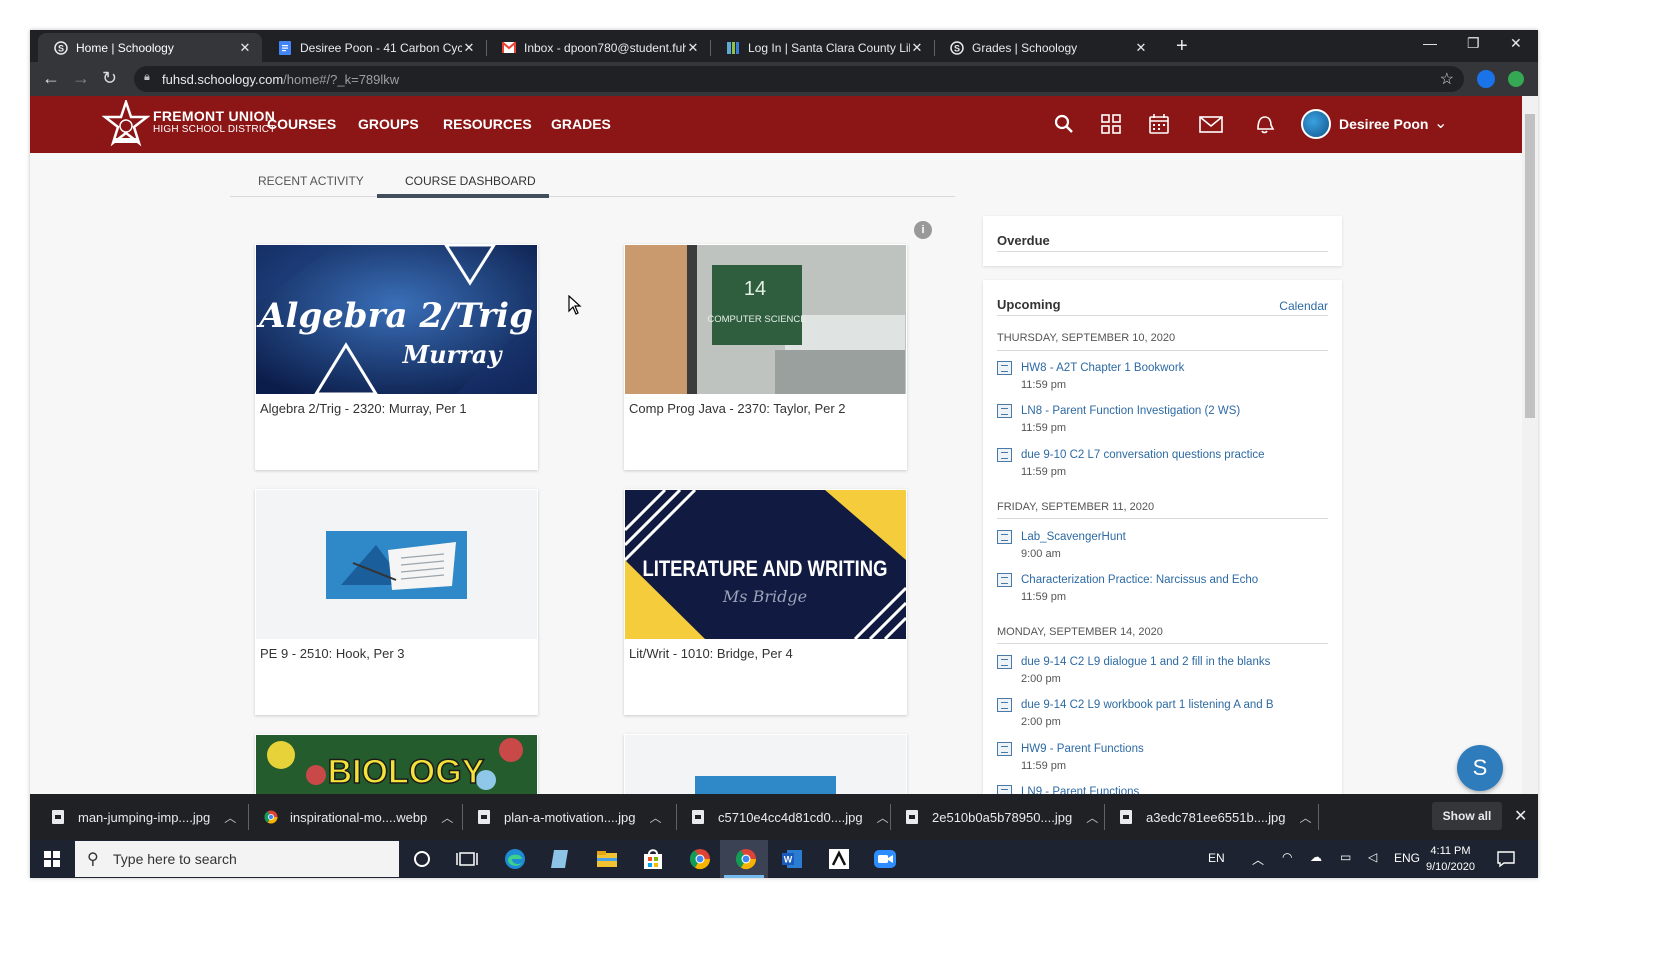 The image size is (1664, 964). I want to click on event-item: HW9 - Parent Functions 11:59 pm, so click(1162, 759).